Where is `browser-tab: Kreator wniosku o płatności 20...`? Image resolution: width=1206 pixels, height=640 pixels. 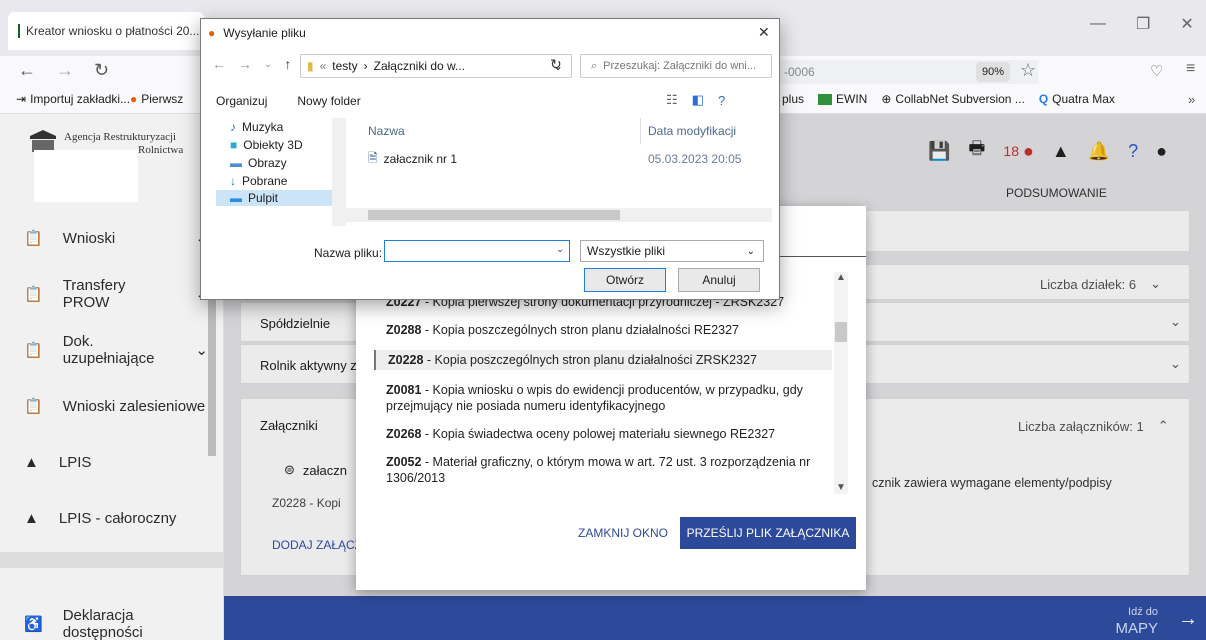 browser-tab: Kreator wniosku o płatności 20... is located at coordinates (106, 31).